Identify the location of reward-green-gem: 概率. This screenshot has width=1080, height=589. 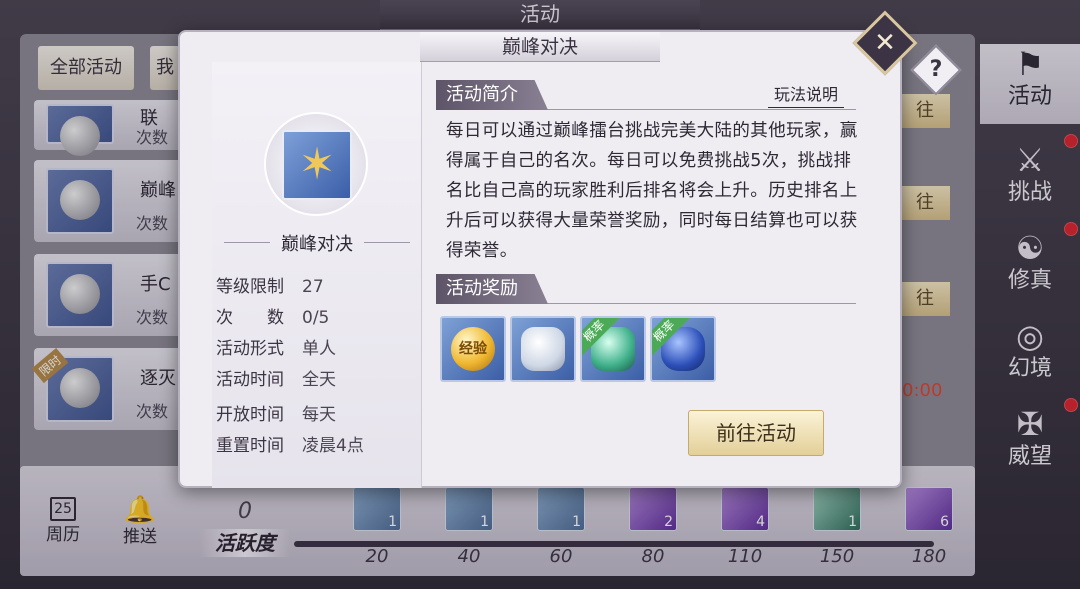
(613, 349).